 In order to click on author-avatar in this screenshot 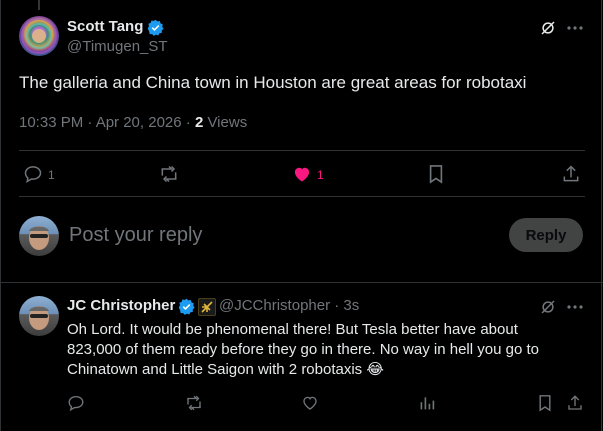, I will do `click(39, 36)`.